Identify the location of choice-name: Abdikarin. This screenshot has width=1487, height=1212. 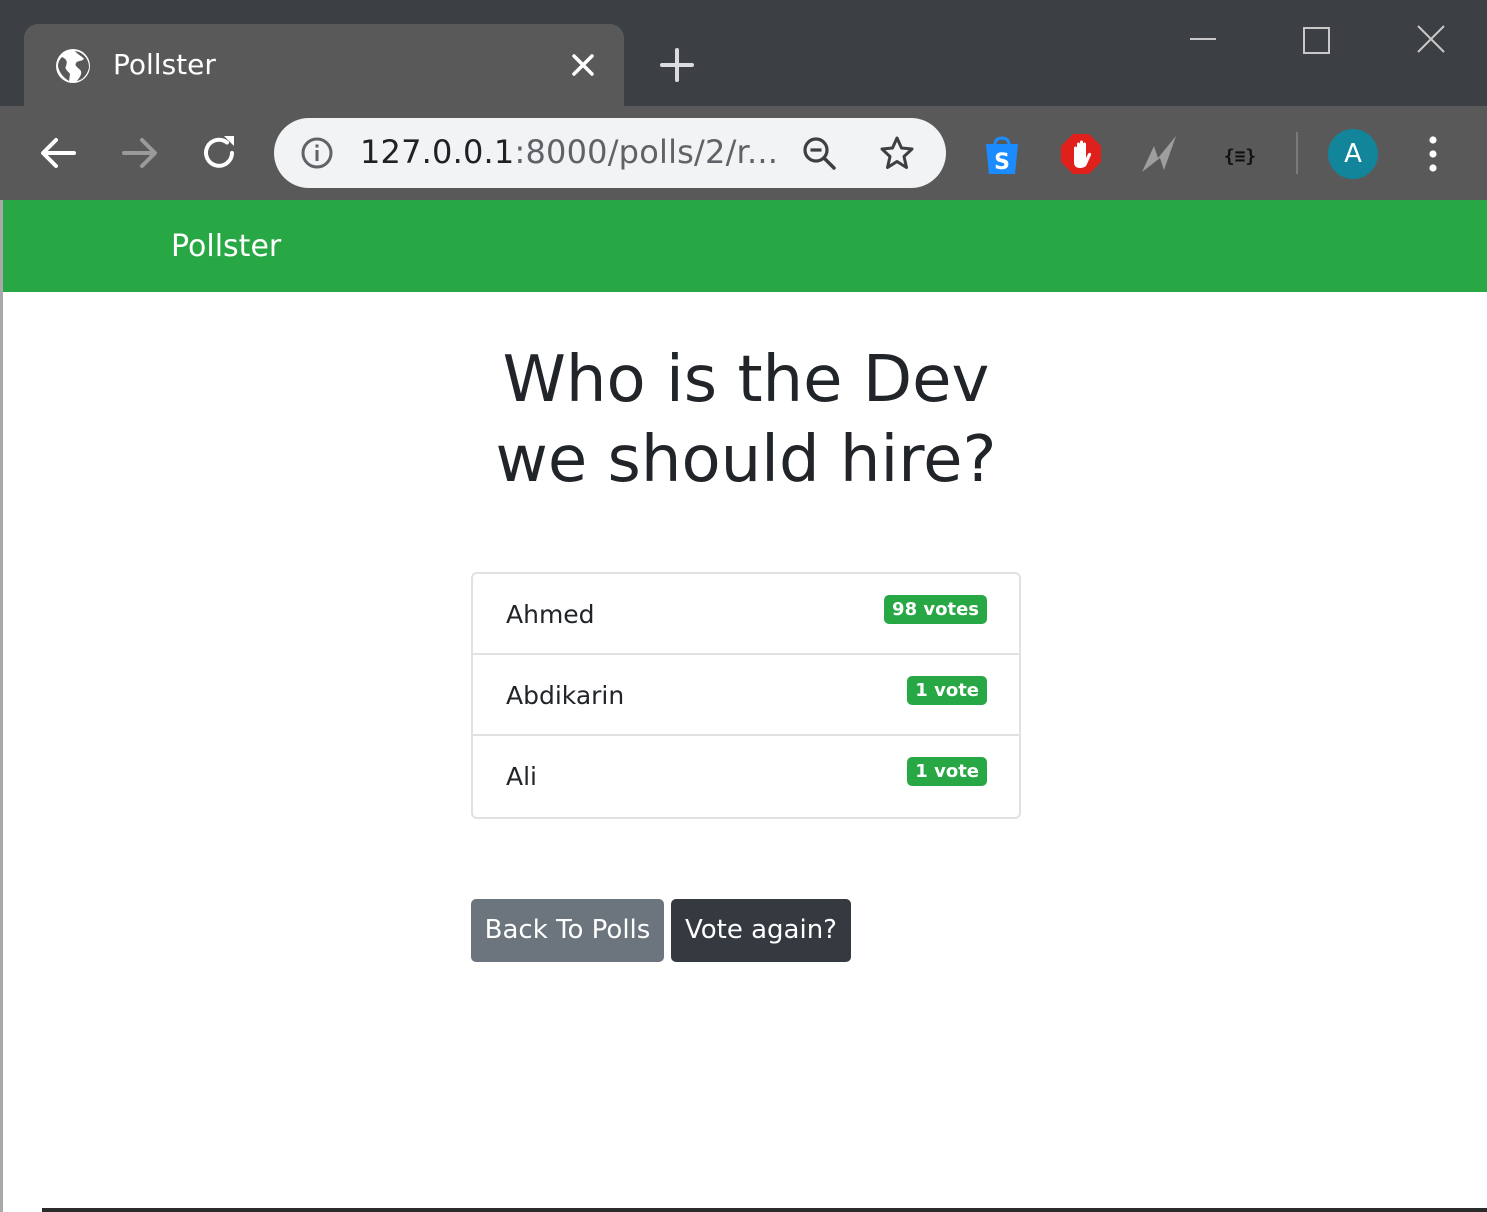
(565, 695).